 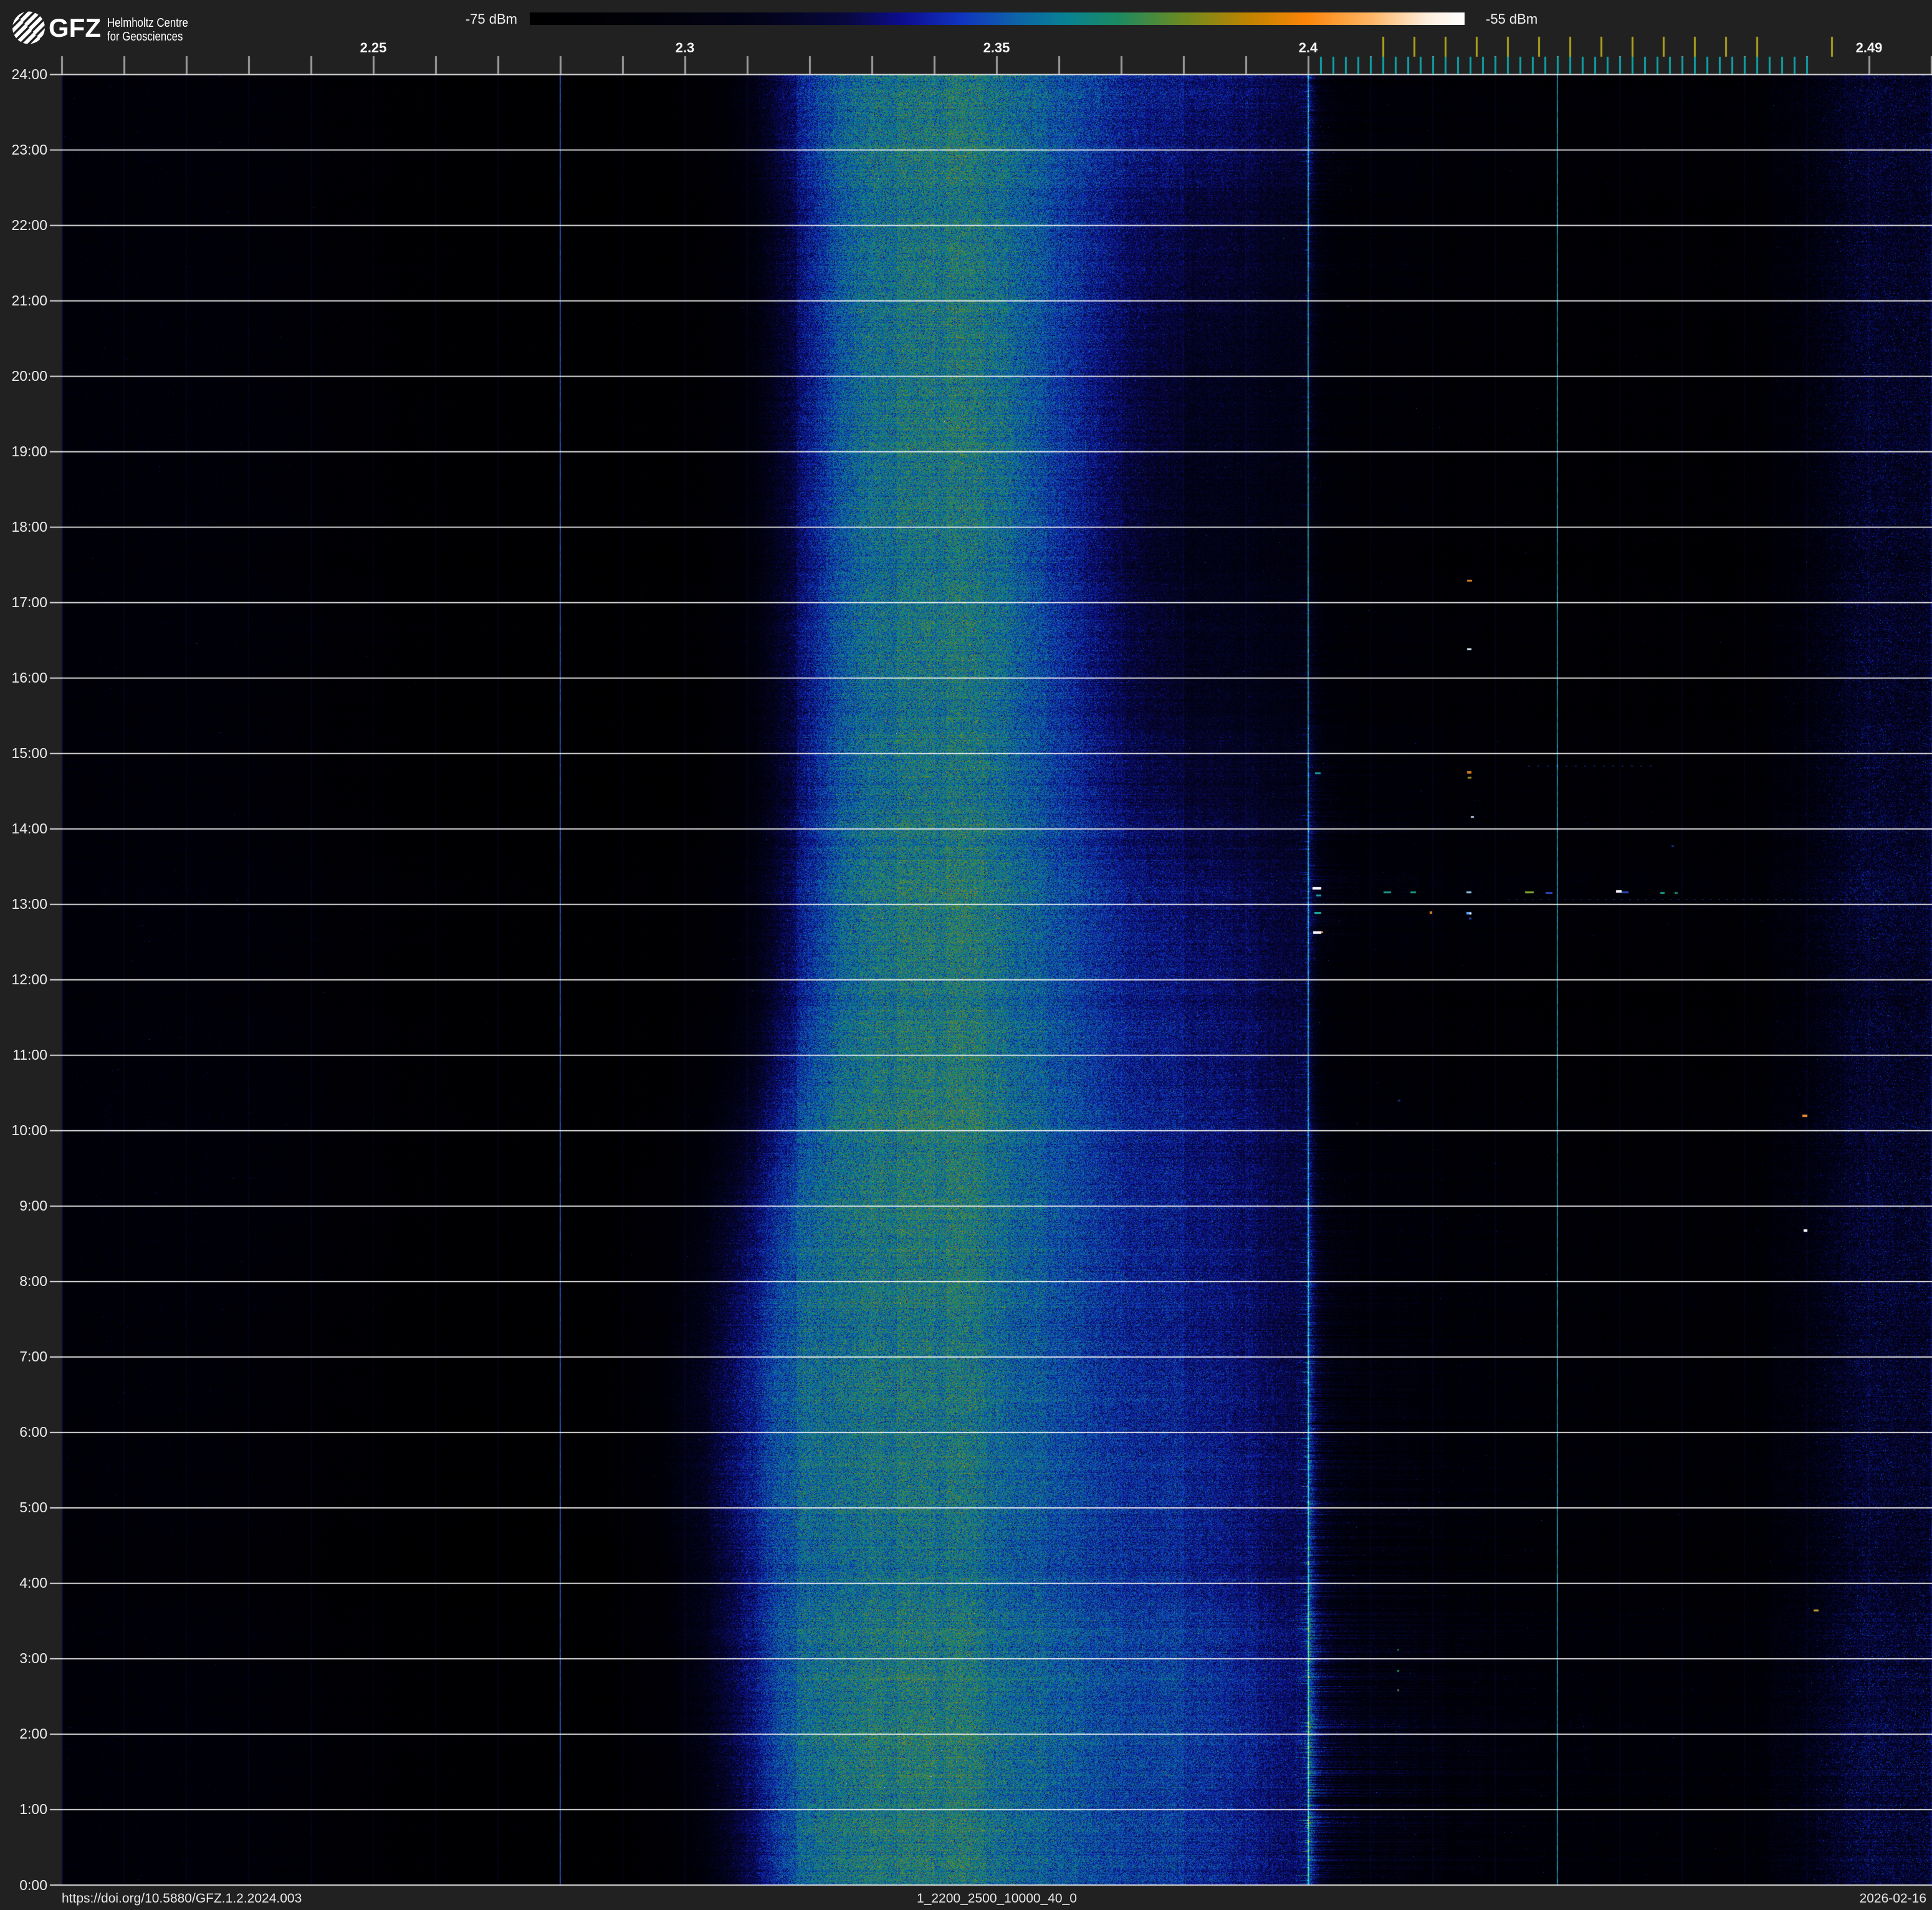 I want to click on logo-subtitle: Helmholtz Centre for Geosciences, so click(x=147, y=30).